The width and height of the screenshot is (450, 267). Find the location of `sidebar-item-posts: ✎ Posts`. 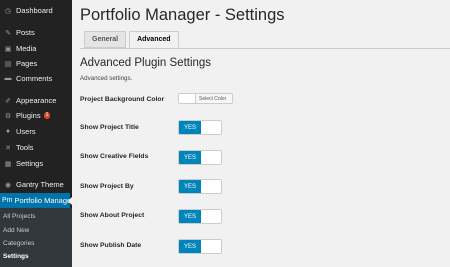

sidebar-item-posts: ✎ Posts is located at coordinates (36, 32).